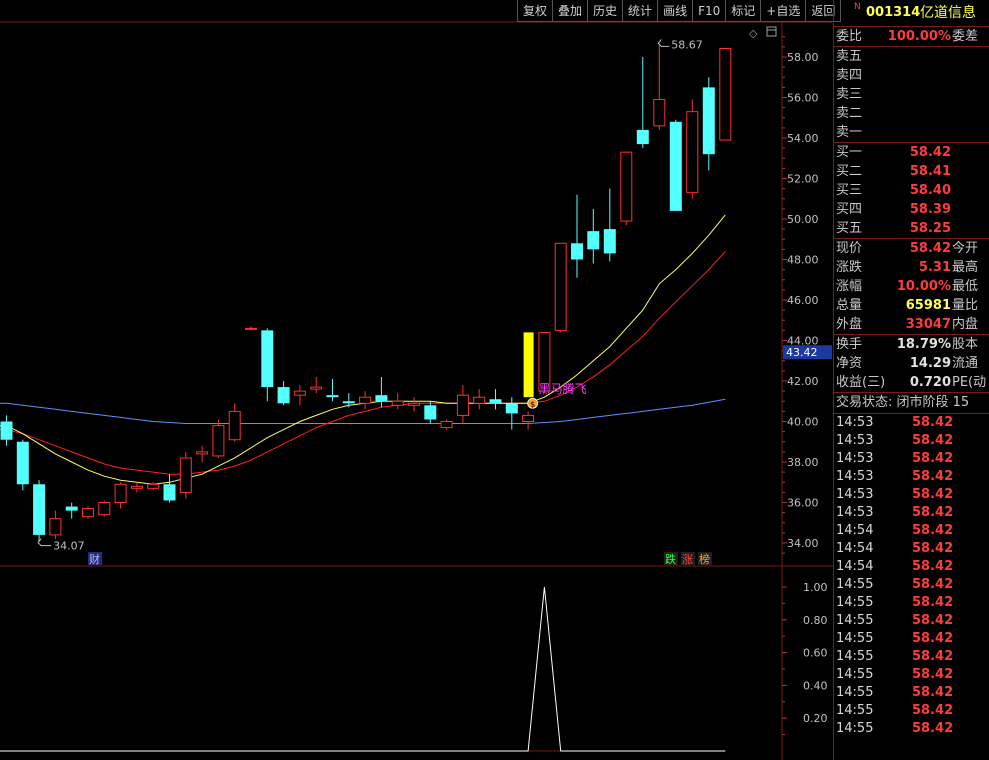  I want to click on weibi-row: 委比 100.00% 委差, so click(911, 36).